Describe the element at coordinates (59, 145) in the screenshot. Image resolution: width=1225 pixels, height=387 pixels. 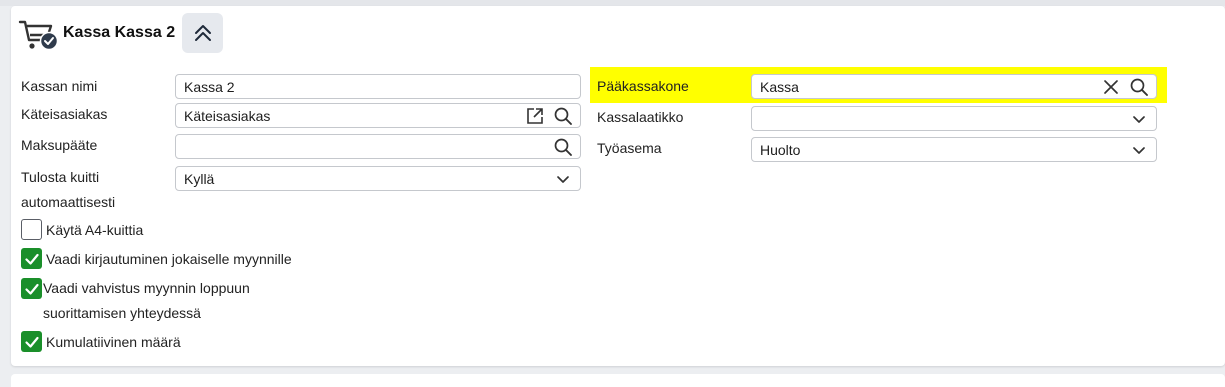
I see `maksupaate-label: Maksupääte` at that location.